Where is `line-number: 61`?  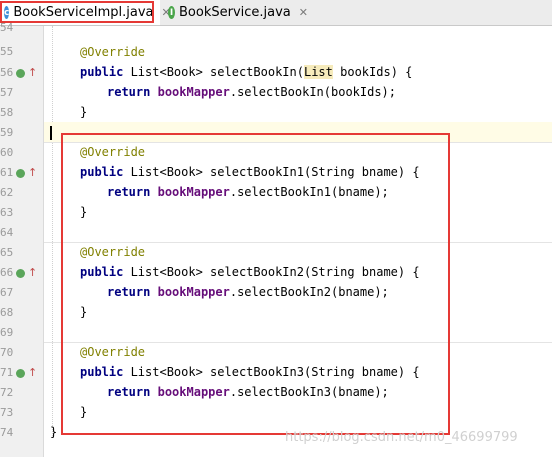 line-number: 61 is located at coordinates (7, 172).